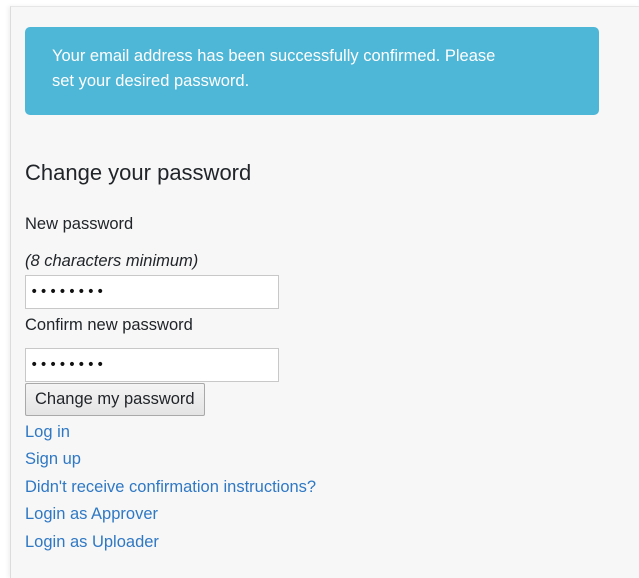 This screenshot has width=639, height=578. Describe the element at coordinates (53, 459) in the screenshot. I see `sign-up-link: Sign up` at that location.